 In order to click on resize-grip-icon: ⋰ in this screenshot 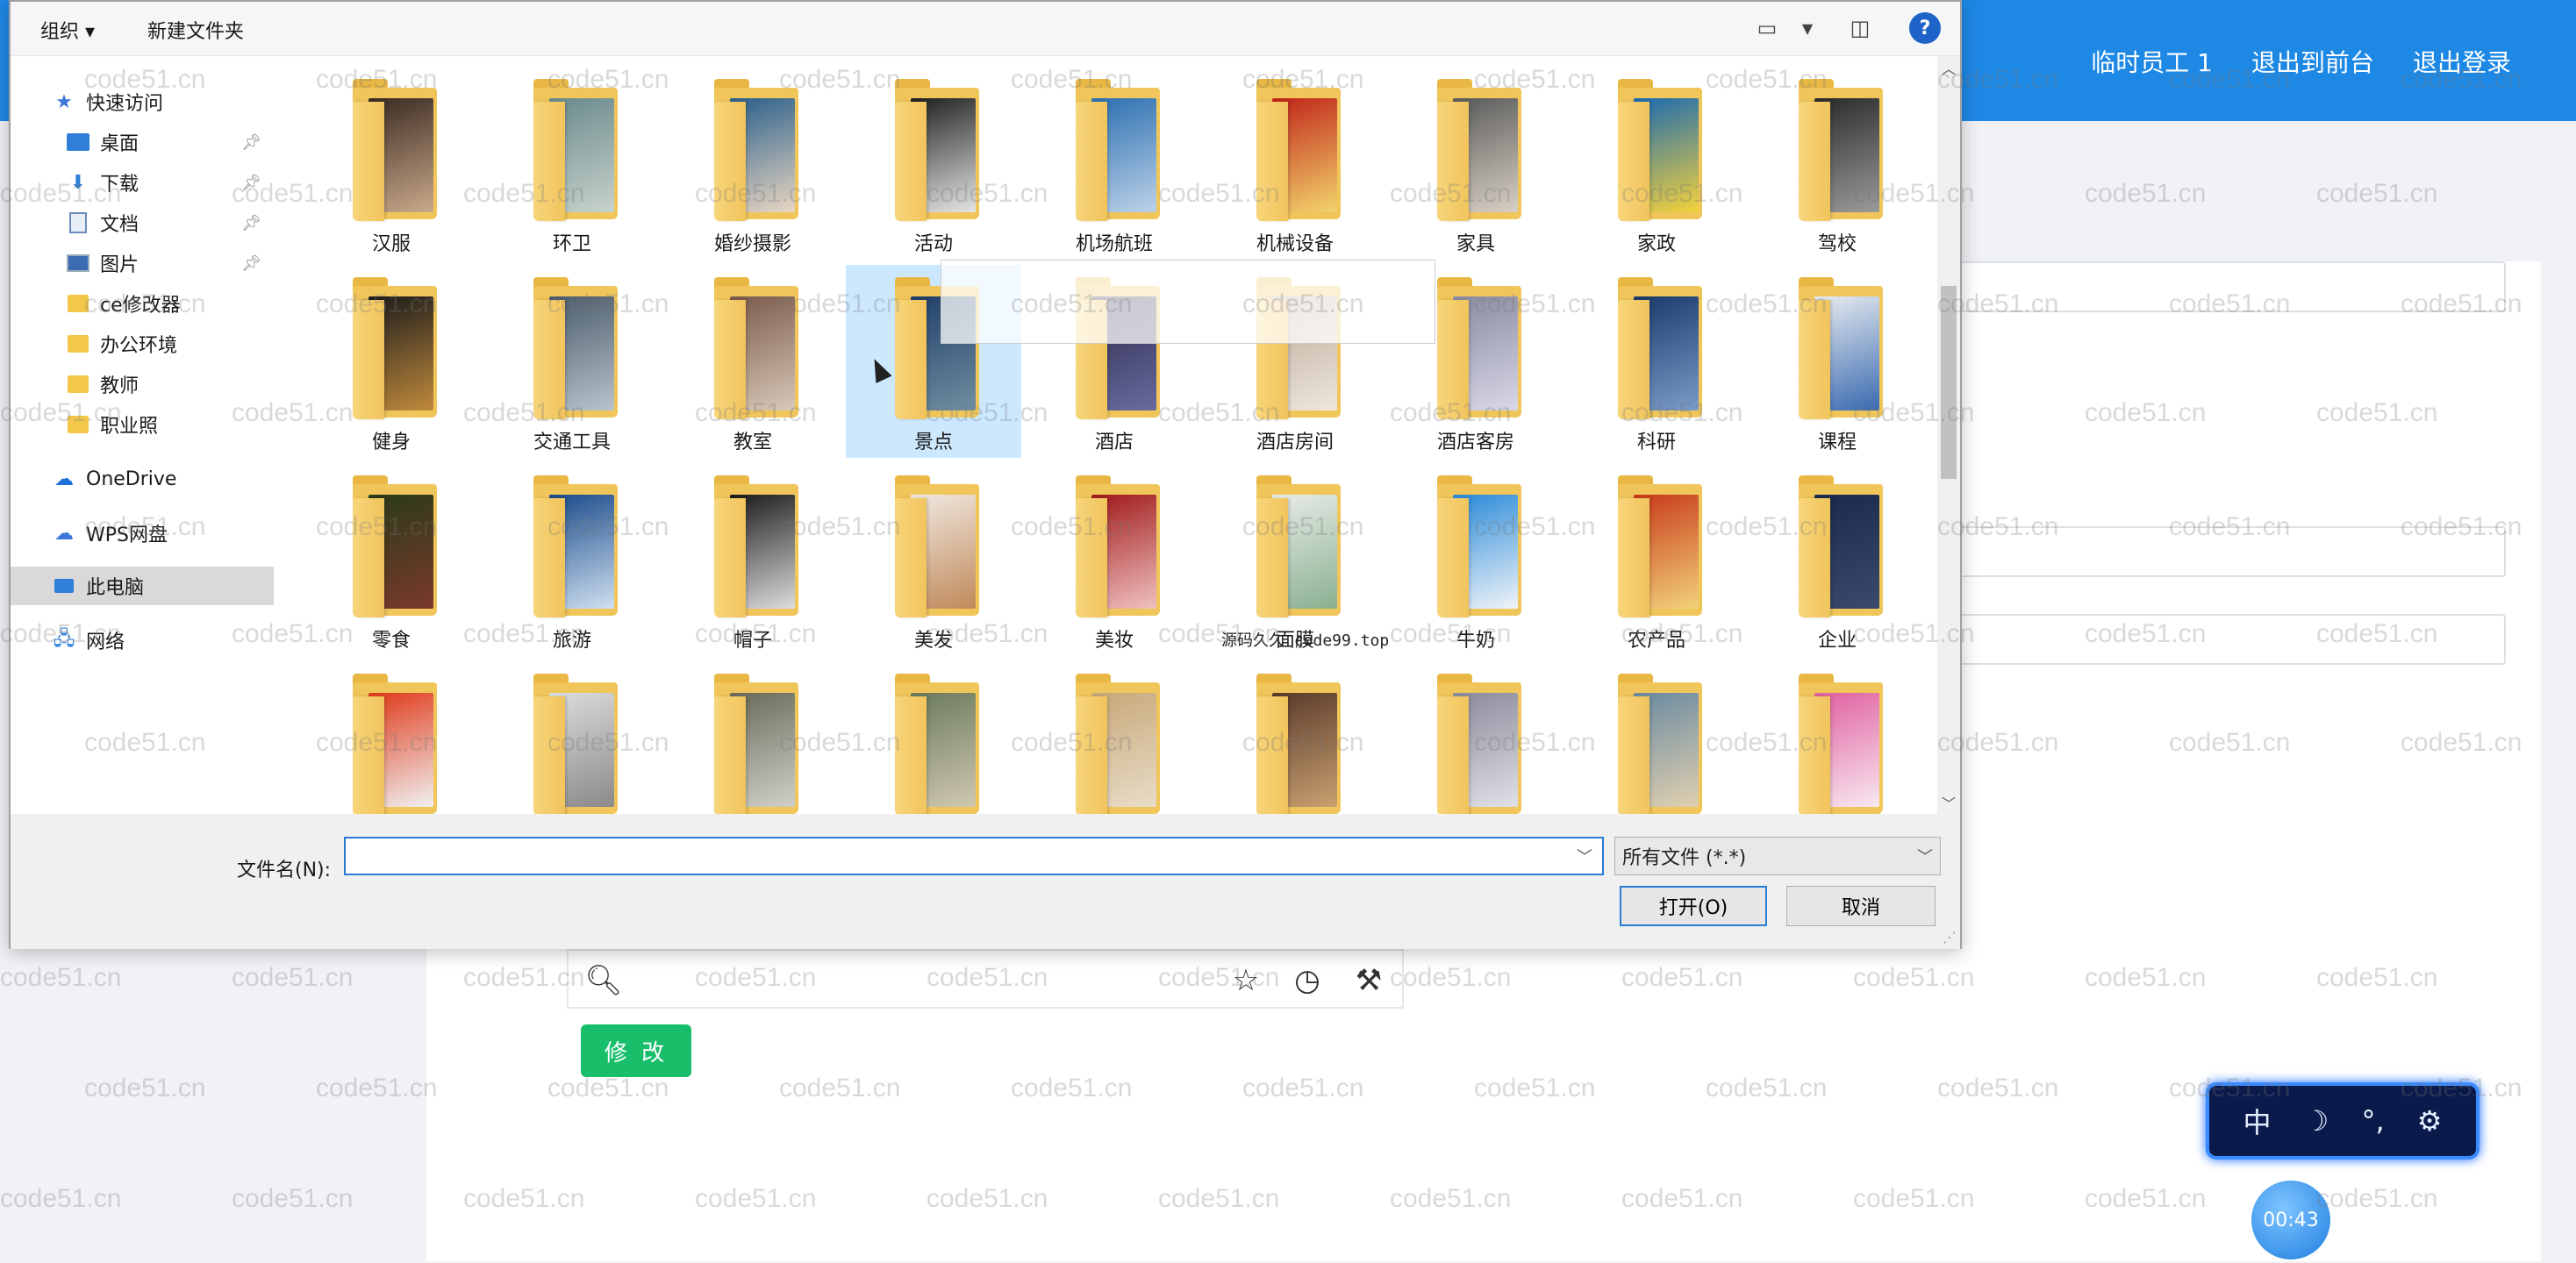, I will do `click(1950, 937)`.